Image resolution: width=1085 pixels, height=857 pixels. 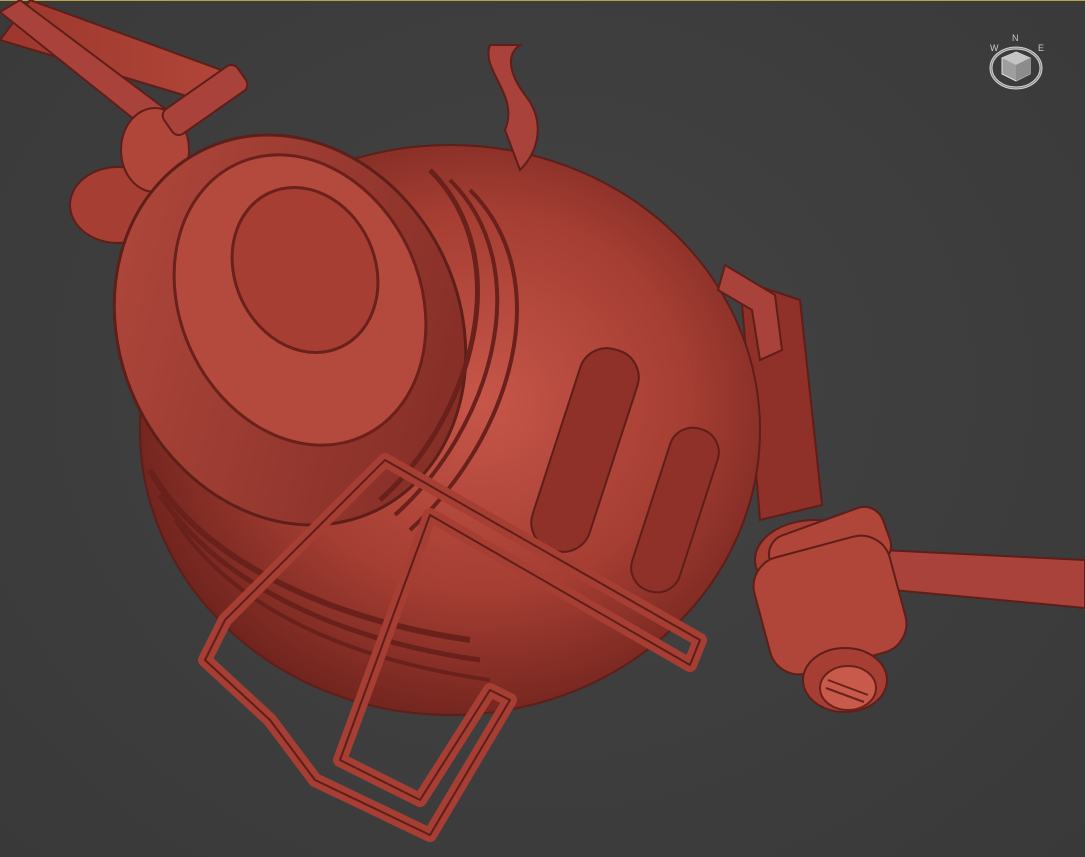 I want to click on compass-east-label: E, so click(x=1041, y=48).